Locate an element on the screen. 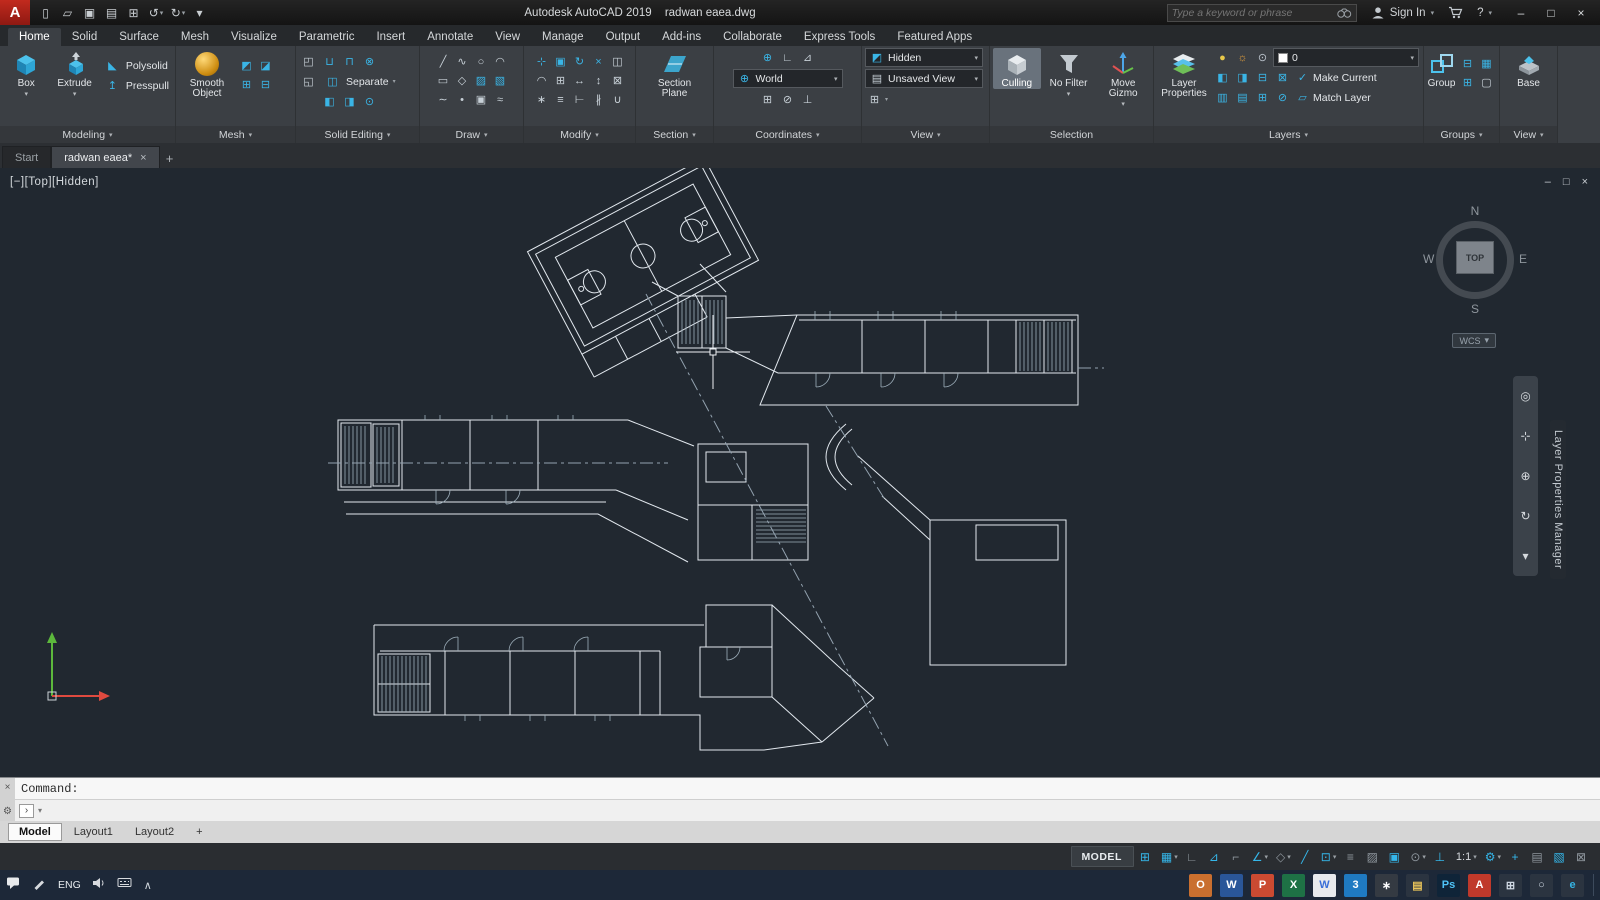 The width and height of the screenshot is (1600, 900). group-bbox-icon: ▢ is located at coordinates (1486, 82).